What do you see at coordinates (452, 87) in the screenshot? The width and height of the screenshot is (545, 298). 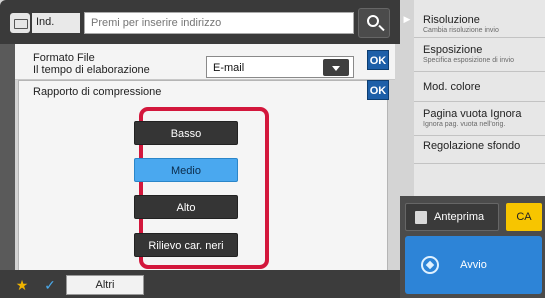 I see `menu-item-label: Mod. colore` at bounding box center [452, 87].